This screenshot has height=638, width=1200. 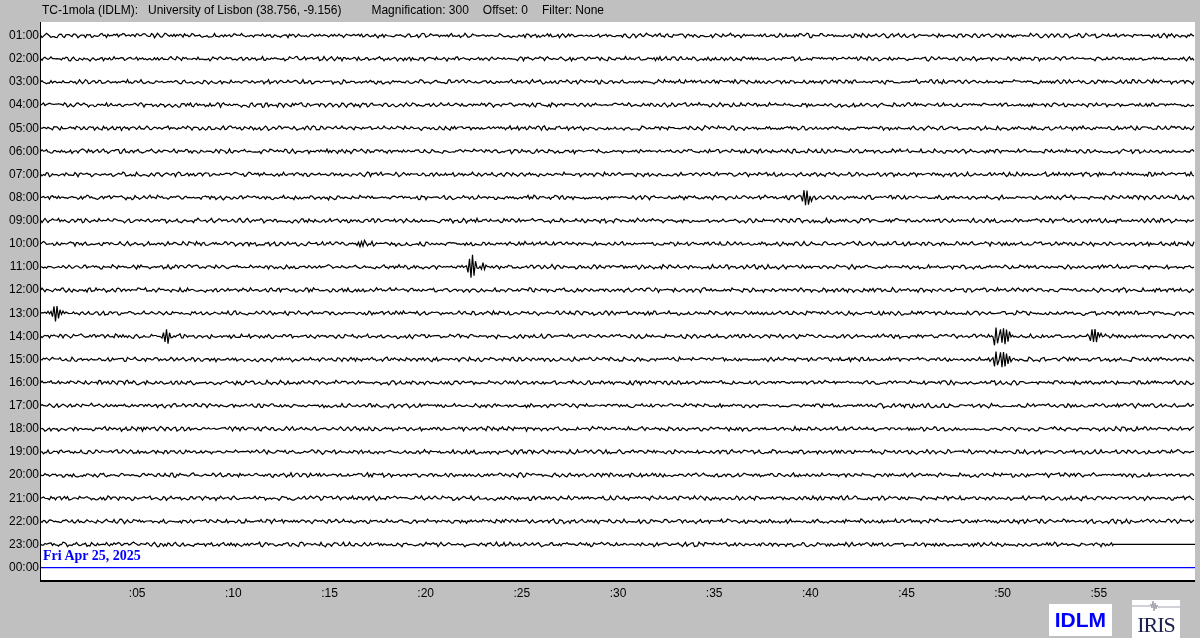 What do you see at coordinates (1099, 593) in the screenshot?
I see `axis-tick-label: :55` at bounding box center [1099, 593].